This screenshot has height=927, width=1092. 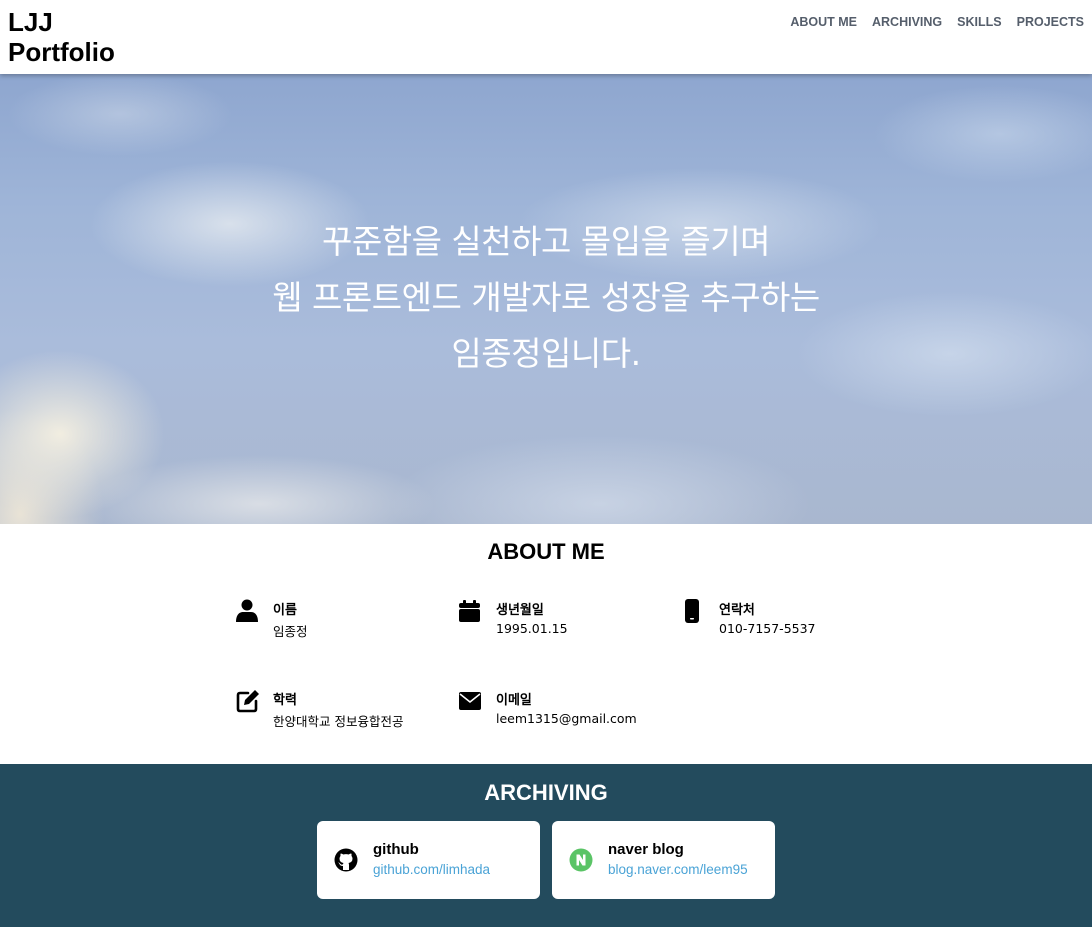 What do you see at coordinates (546, 551) in the screenshot?
I see `about-title: ABOUT ME` at bounding box center [546, 551].